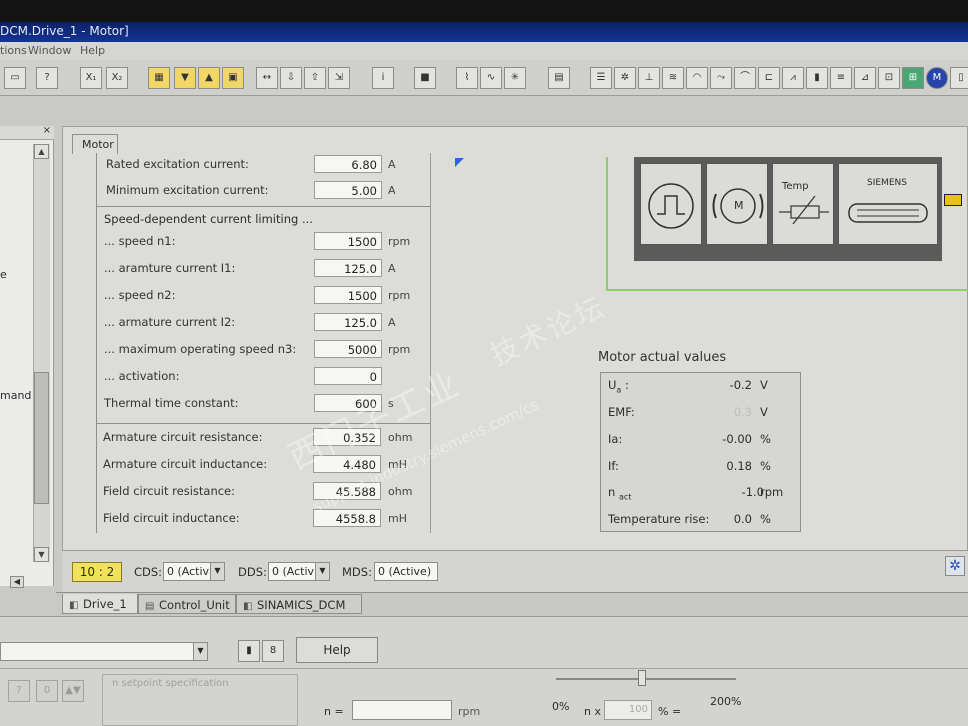  I want to click on actual-value-unit: V, so click(764, 412).